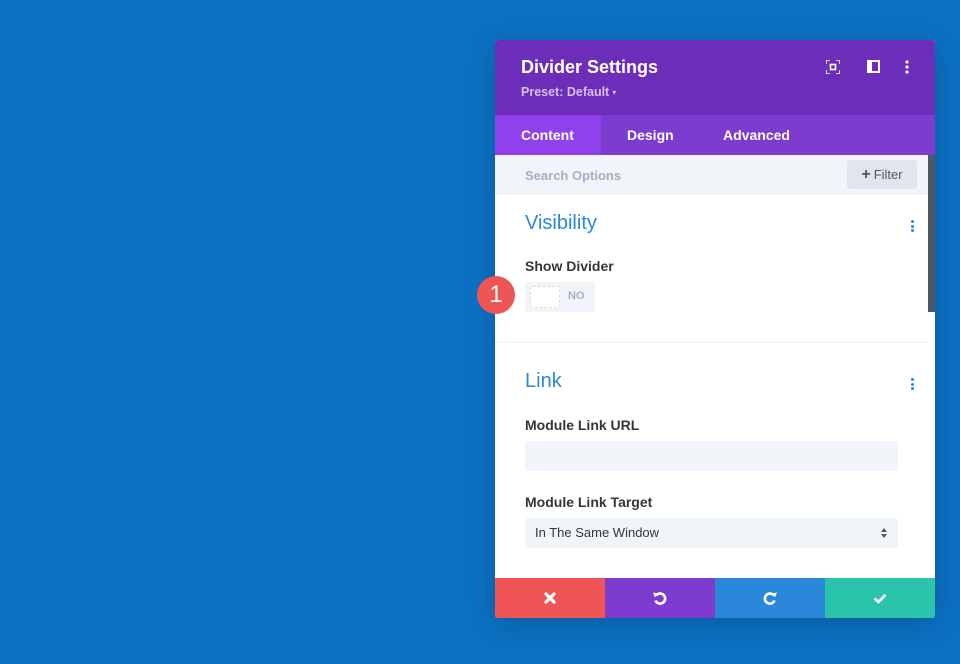 The height and width of the screenshot is (664, 960). I want to click on modal-title: Divider Settings, so click(590, 67).